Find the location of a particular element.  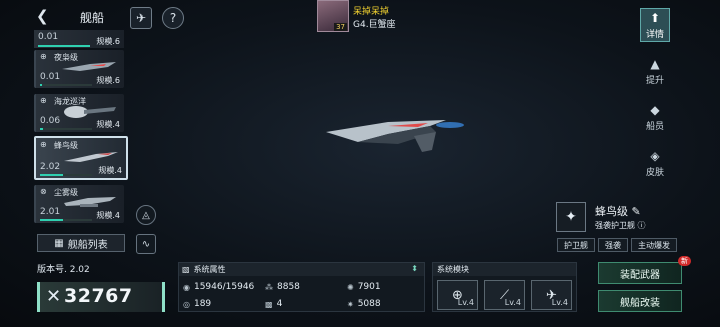

attr-2: ⁂ 8858 is located at coordinates (282, 287).